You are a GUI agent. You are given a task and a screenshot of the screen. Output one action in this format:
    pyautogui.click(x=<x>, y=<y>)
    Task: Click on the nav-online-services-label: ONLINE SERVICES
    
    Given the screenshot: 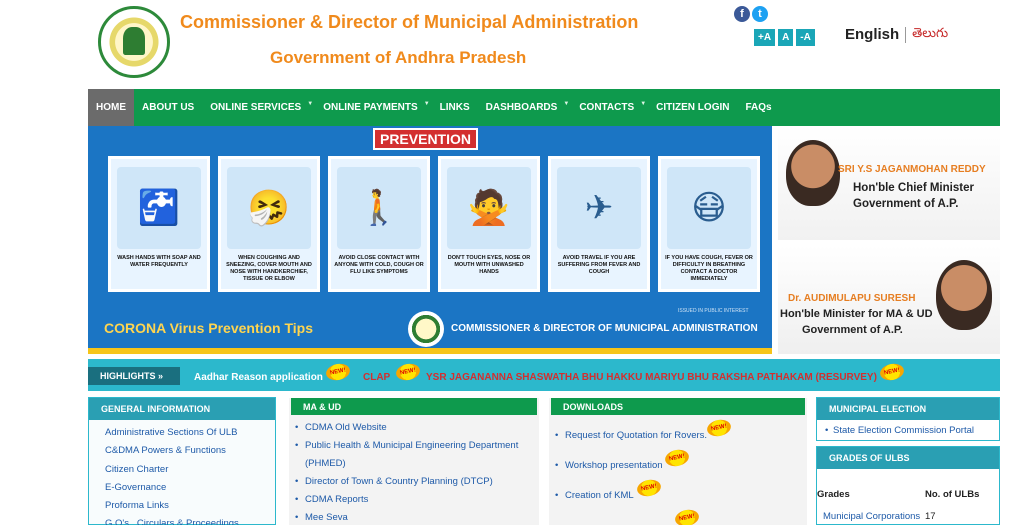 What is the action you would take?
    pyautogui.click(x=256, y=107)
    